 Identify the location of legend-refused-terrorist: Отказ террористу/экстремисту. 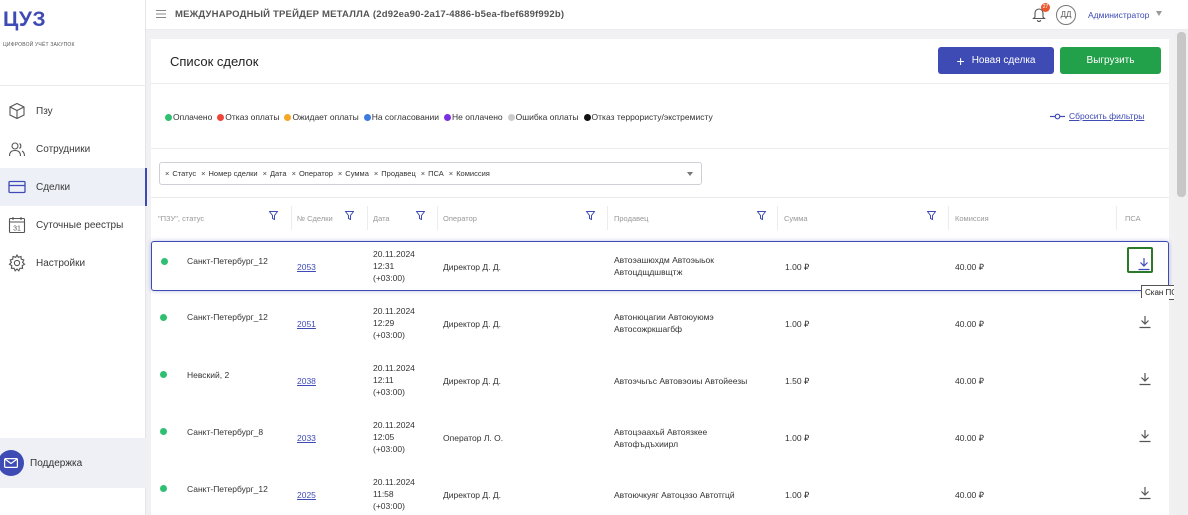
(648, 117).